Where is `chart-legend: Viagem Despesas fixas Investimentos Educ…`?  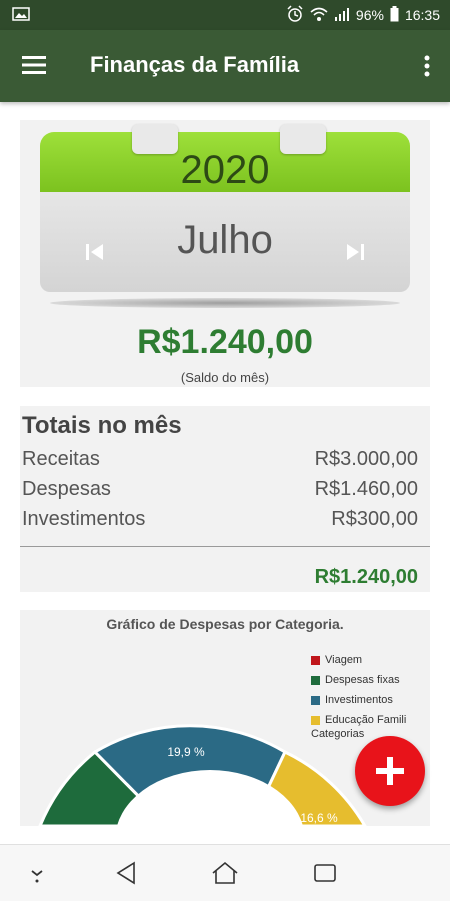 chart-legend: Viagem Despesas fixas Investimentos Educ… is located at coordinates (358, 690).